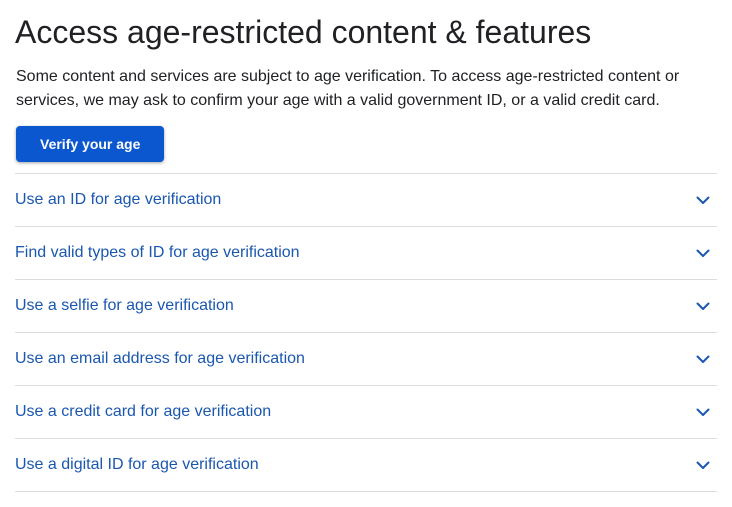 This screenshot has height=507, width=732. Describe the element at coordinates (124, 305) in the screenshot. I see `accordion-item-label: Use a selfie for age verification` at that location.